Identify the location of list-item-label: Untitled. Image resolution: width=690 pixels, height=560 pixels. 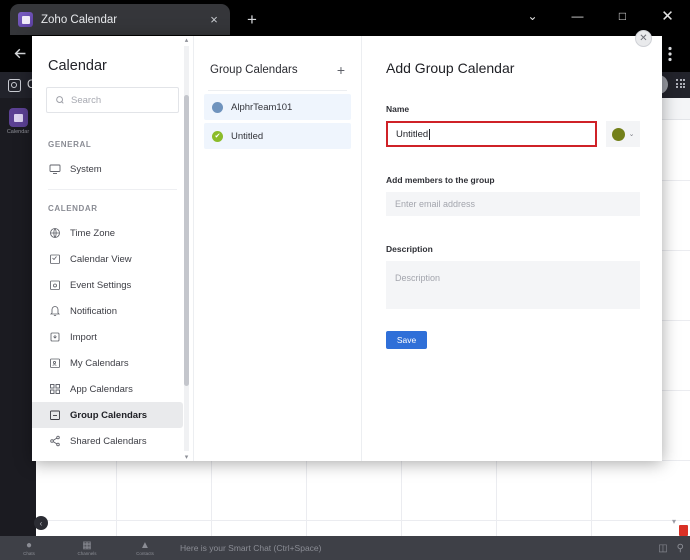
(247, 136).